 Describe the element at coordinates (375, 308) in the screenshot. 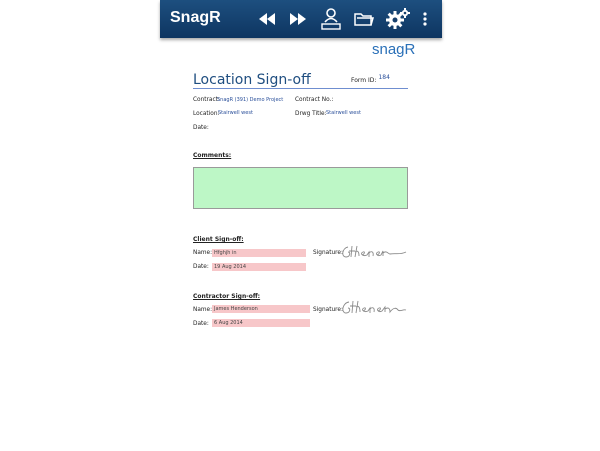

I see `contractor-signature` at that location.